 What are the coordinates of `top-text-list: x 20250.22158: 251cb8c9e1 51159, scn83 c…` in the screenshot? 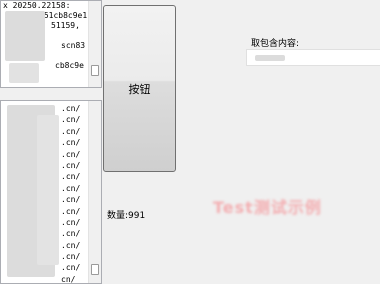 It's located at (51, 44).